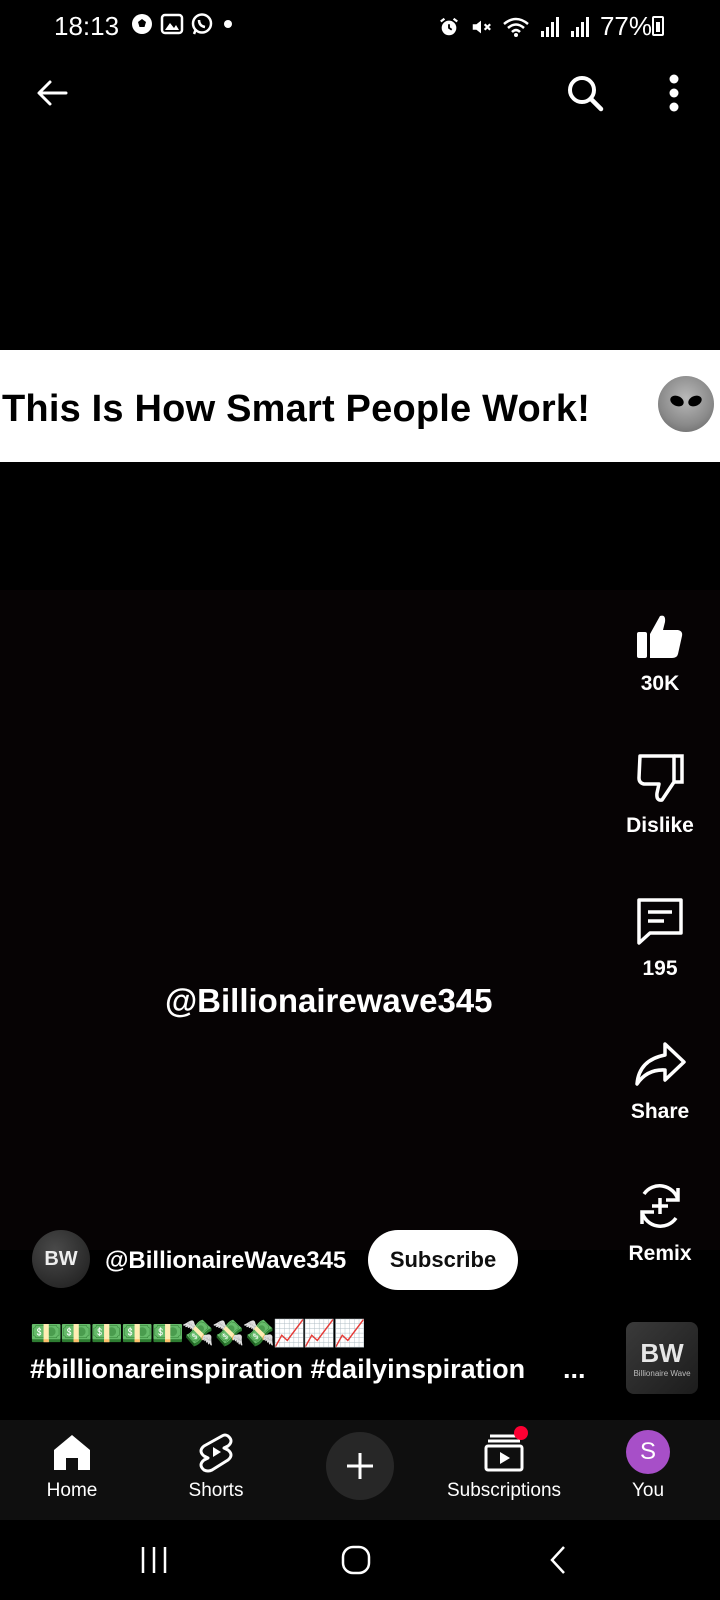 The width and height of the screenshot is (720, 1600). I want to click on like-button: 30K, so click(660, 653).